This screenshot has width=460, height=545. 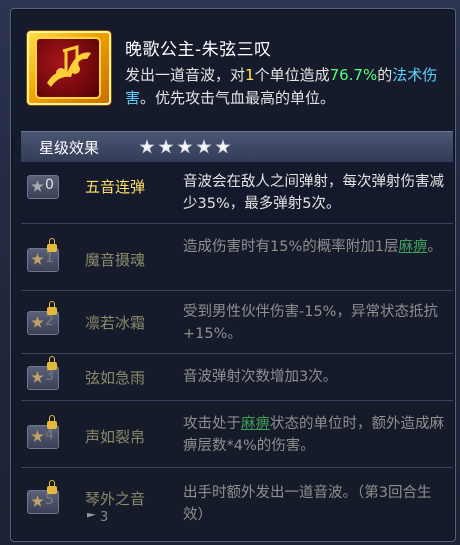 What do you see at coordinates (198, 50) in the screenshot?
I see `skill-name: 晚歌公主-朱弦三叹` at bounding box center [198, 50].